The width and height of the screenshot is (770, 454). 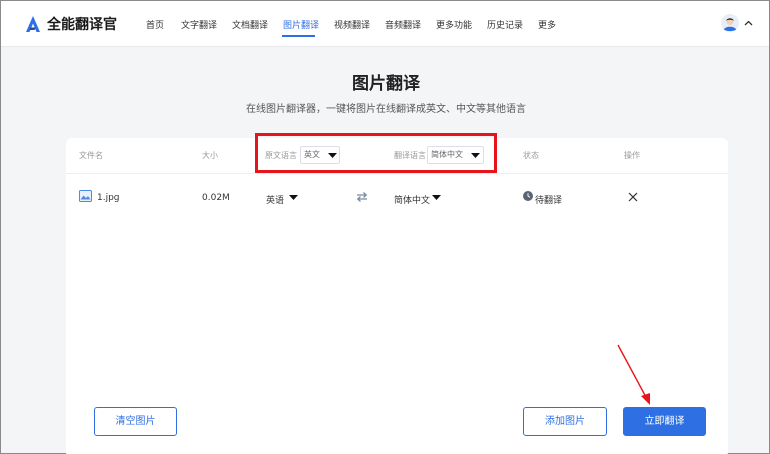 What do you see at coordinates (362, 197) in the screenshot?
I see `swap-icon` at bounding box center [362, 197].